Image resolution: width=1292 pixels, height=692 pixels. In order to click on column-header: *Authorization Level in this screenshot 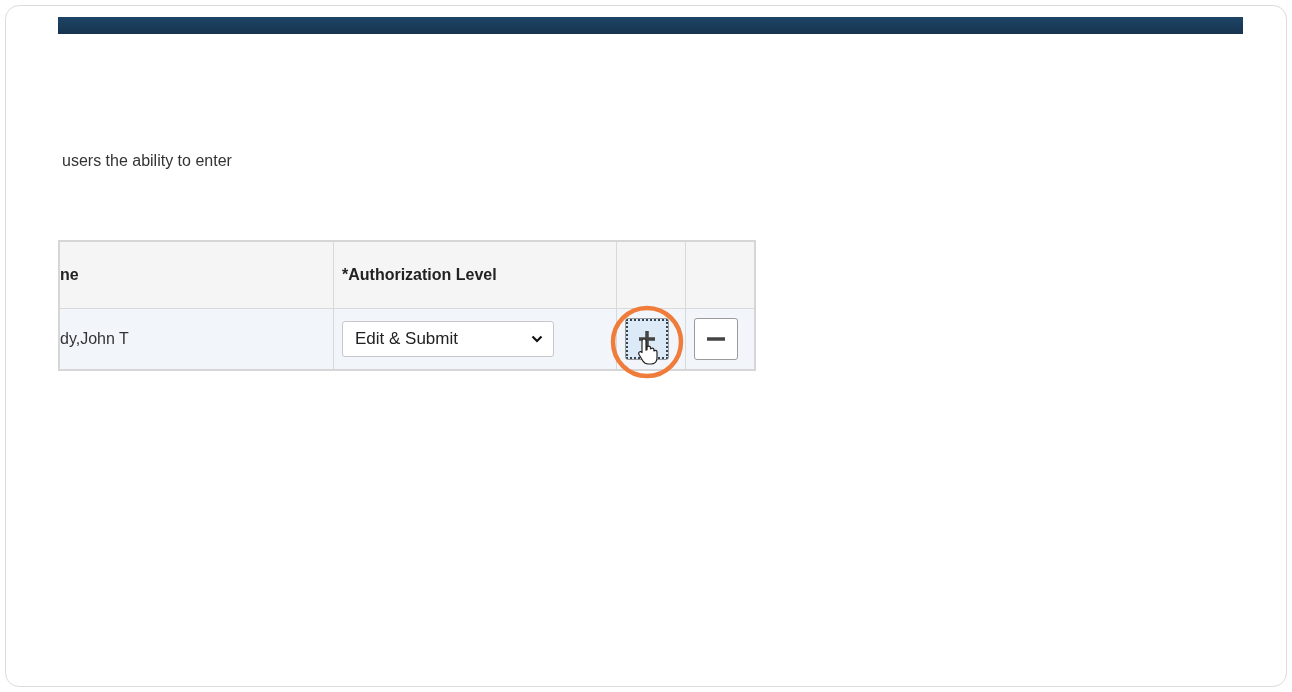, I will do `click(475, 275)`.